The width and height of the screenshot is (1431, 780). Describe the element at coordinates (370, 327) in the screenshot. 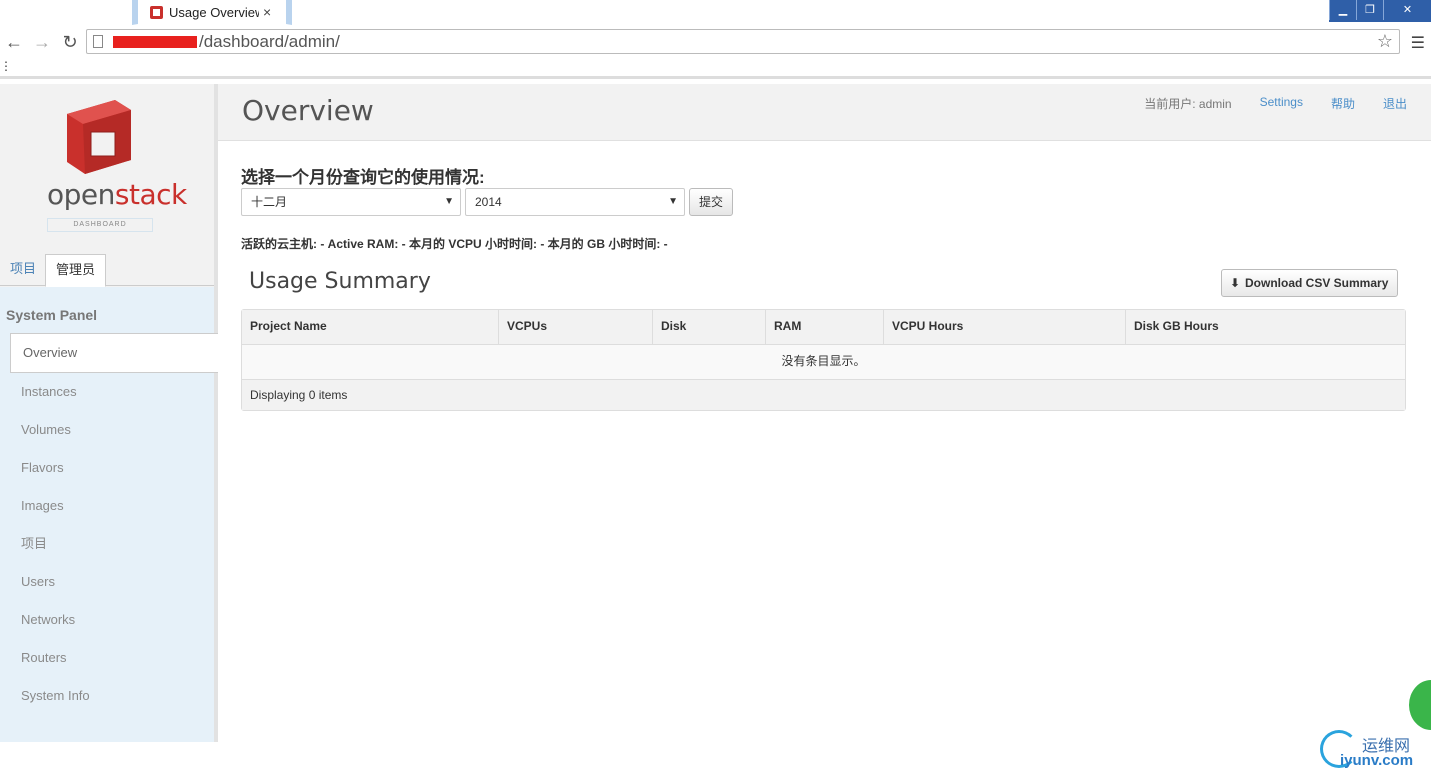

I see `column-project-name: Project Name` at that location.